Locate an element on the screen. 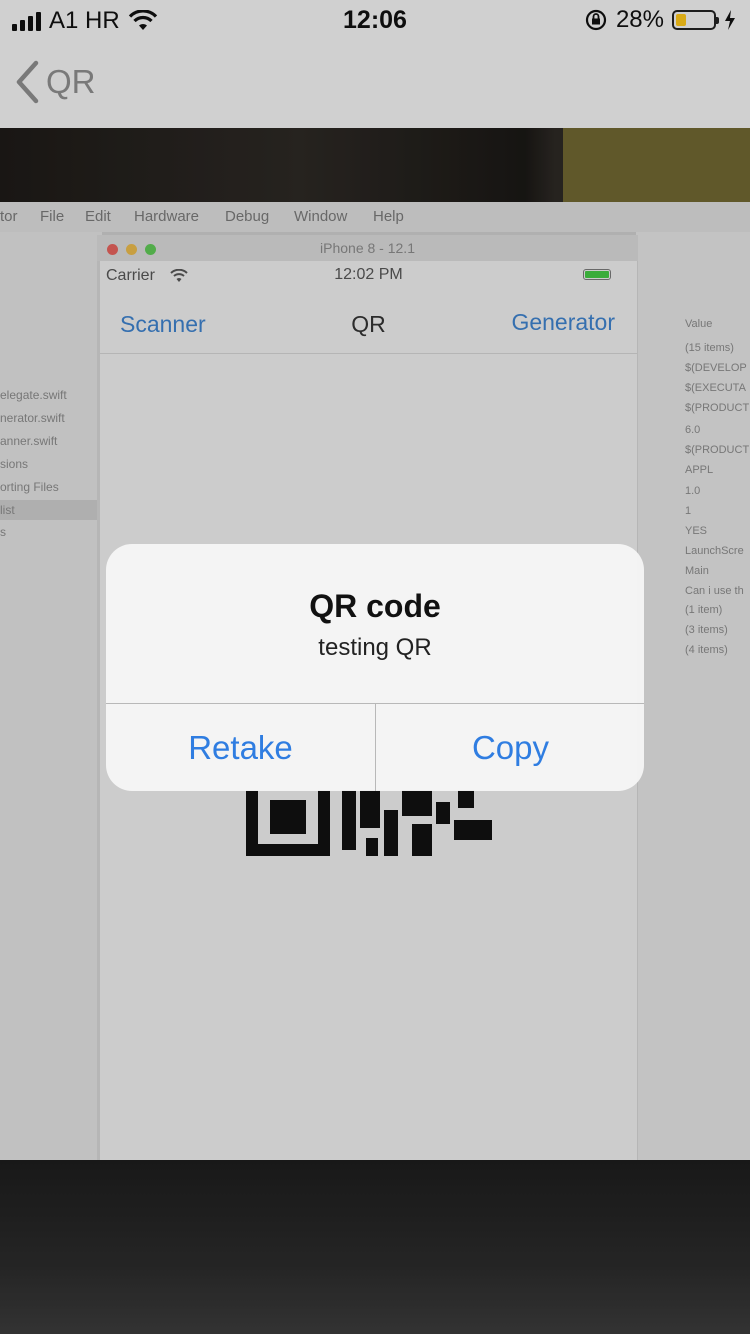 This screenshot has width=750, height=1334. qr-result-alert: QR code testing QR Retake Copy is located at coordinates (375, 667).